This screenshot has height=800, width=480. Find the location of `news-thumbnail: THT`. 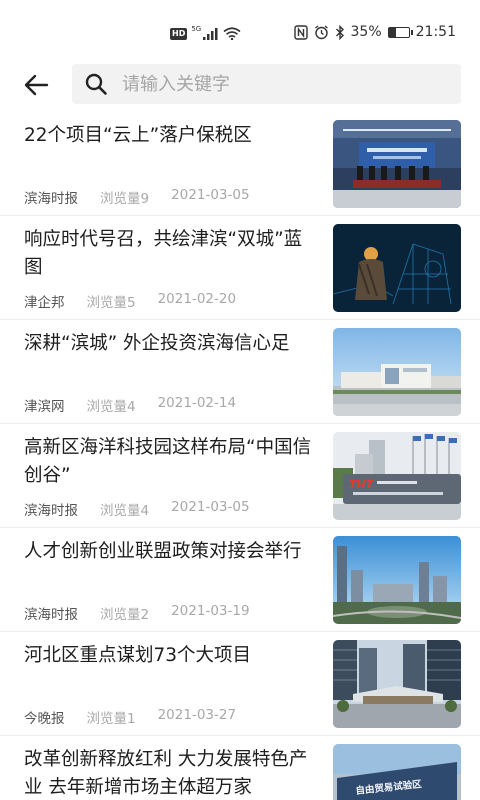

news-thumbnail: THT is located at coordinates (397, 476).